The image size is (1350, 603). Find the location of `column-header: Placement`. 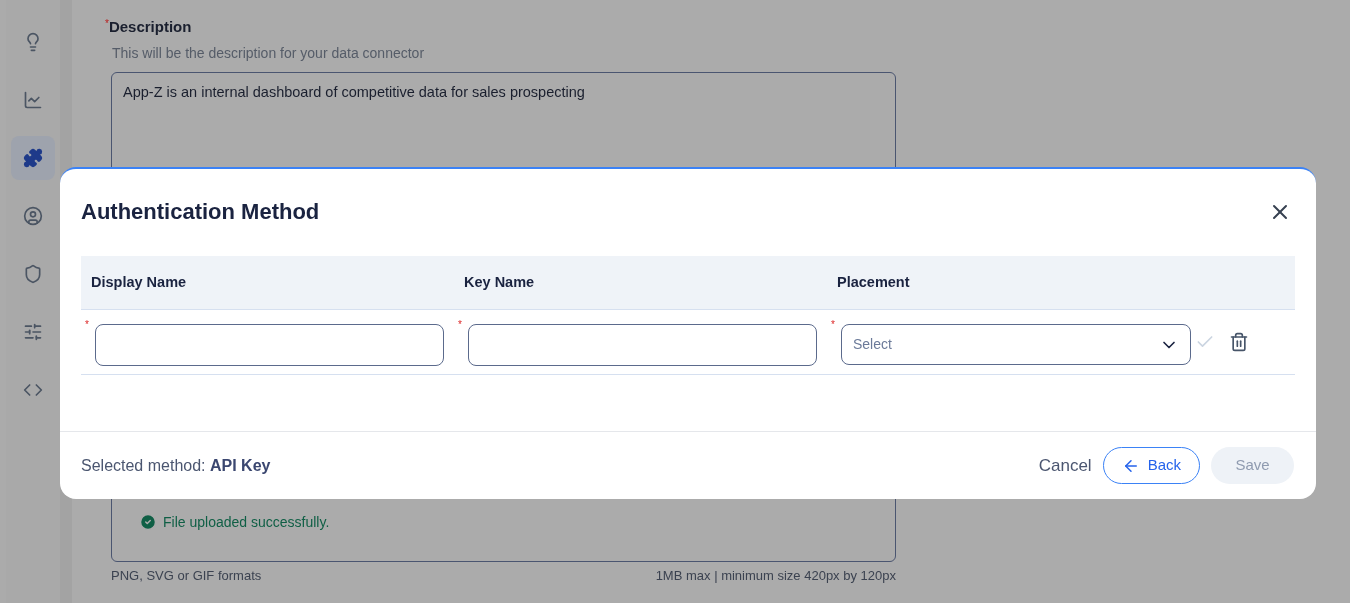

column-header: Placement is located at coordinates (873, 282).